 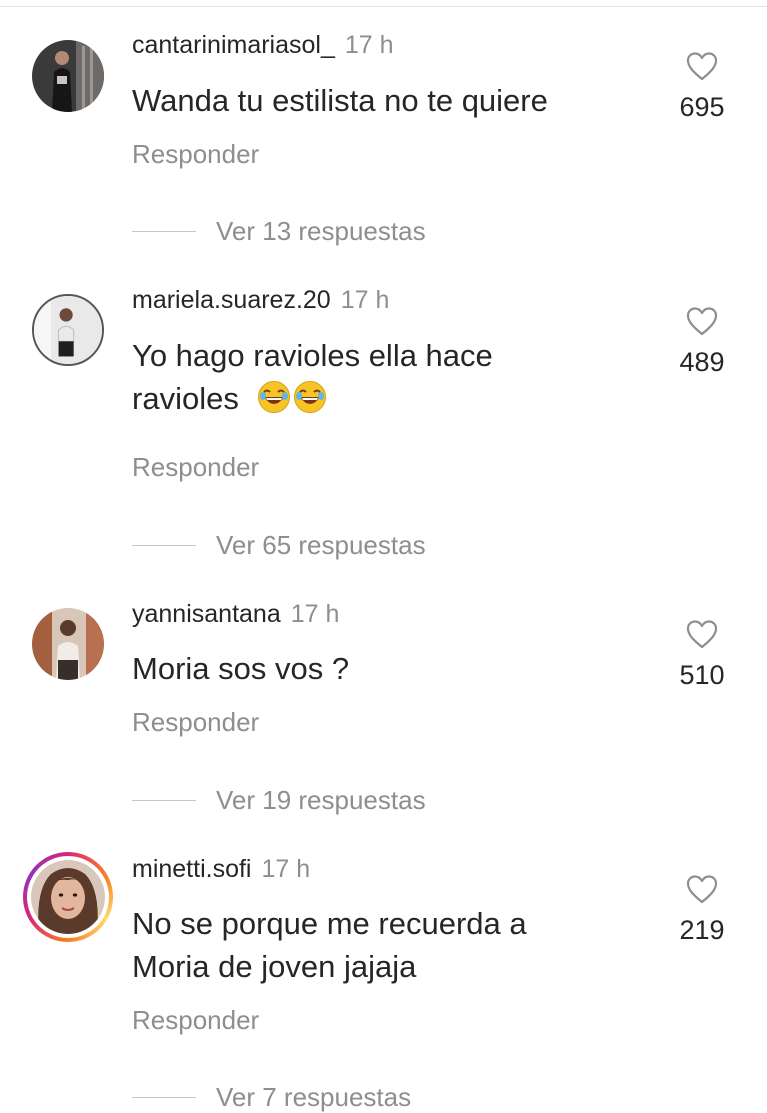 What do you see at coordinates (191, 869) in the screenshot?
I see `username: minetti.sofi` at bounding box center [191, 869].